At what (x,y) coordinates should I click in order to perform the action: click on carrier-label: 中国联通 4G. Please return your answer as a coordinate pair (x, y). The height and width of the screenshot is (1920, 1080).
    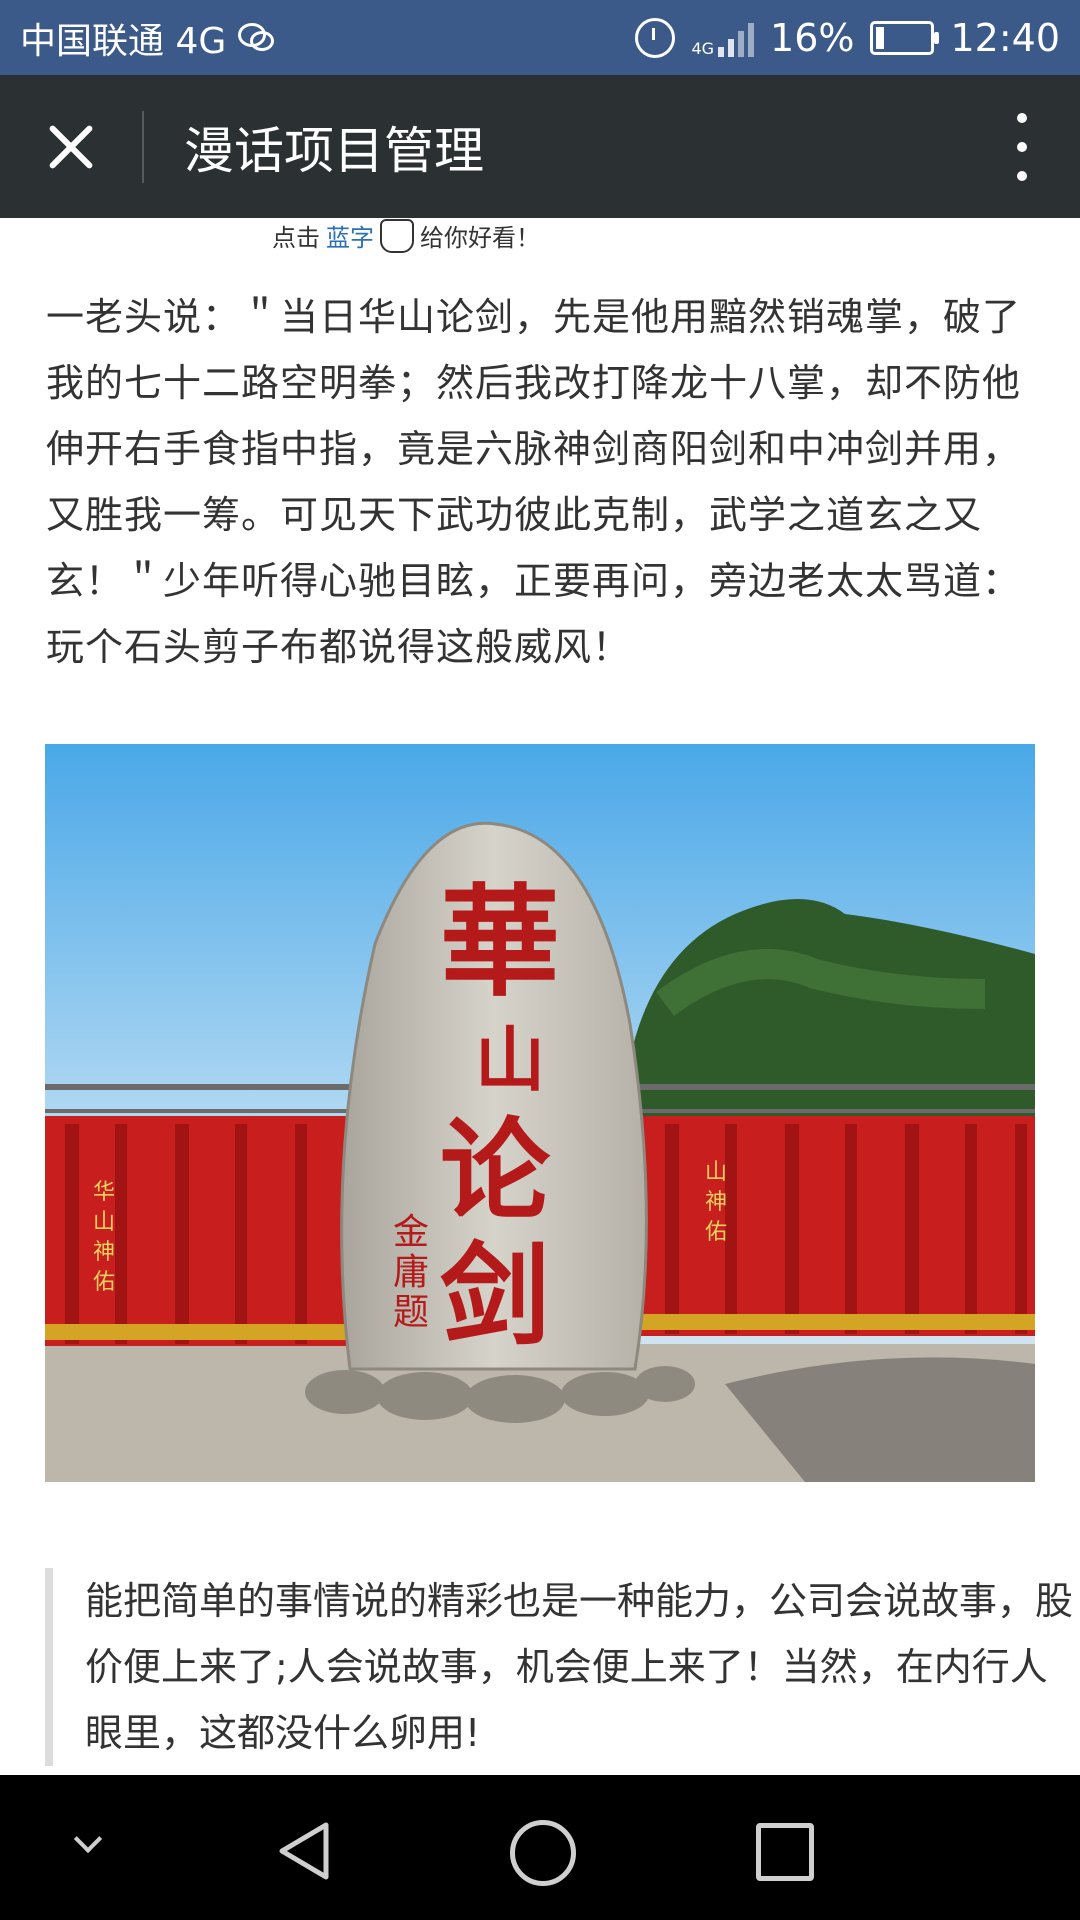
    Looking at the image, I should click on (123, 41).